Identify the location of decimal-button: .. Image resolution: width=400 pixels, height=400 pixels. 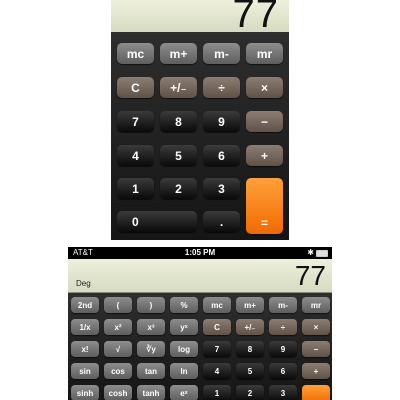
(221, 221).